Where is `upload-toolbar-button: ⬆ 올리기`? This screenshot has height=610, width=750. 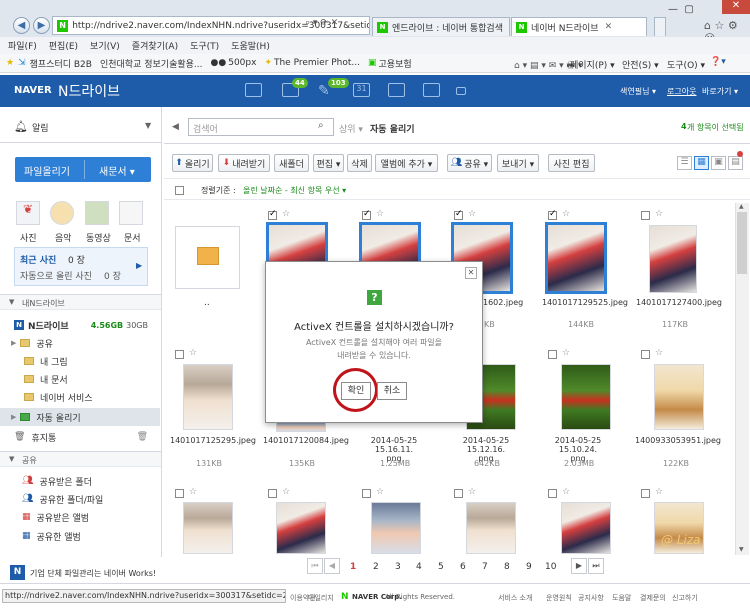
upload-toolbar-button: ⬆ 올리기 is located at coordinates (192, 163).